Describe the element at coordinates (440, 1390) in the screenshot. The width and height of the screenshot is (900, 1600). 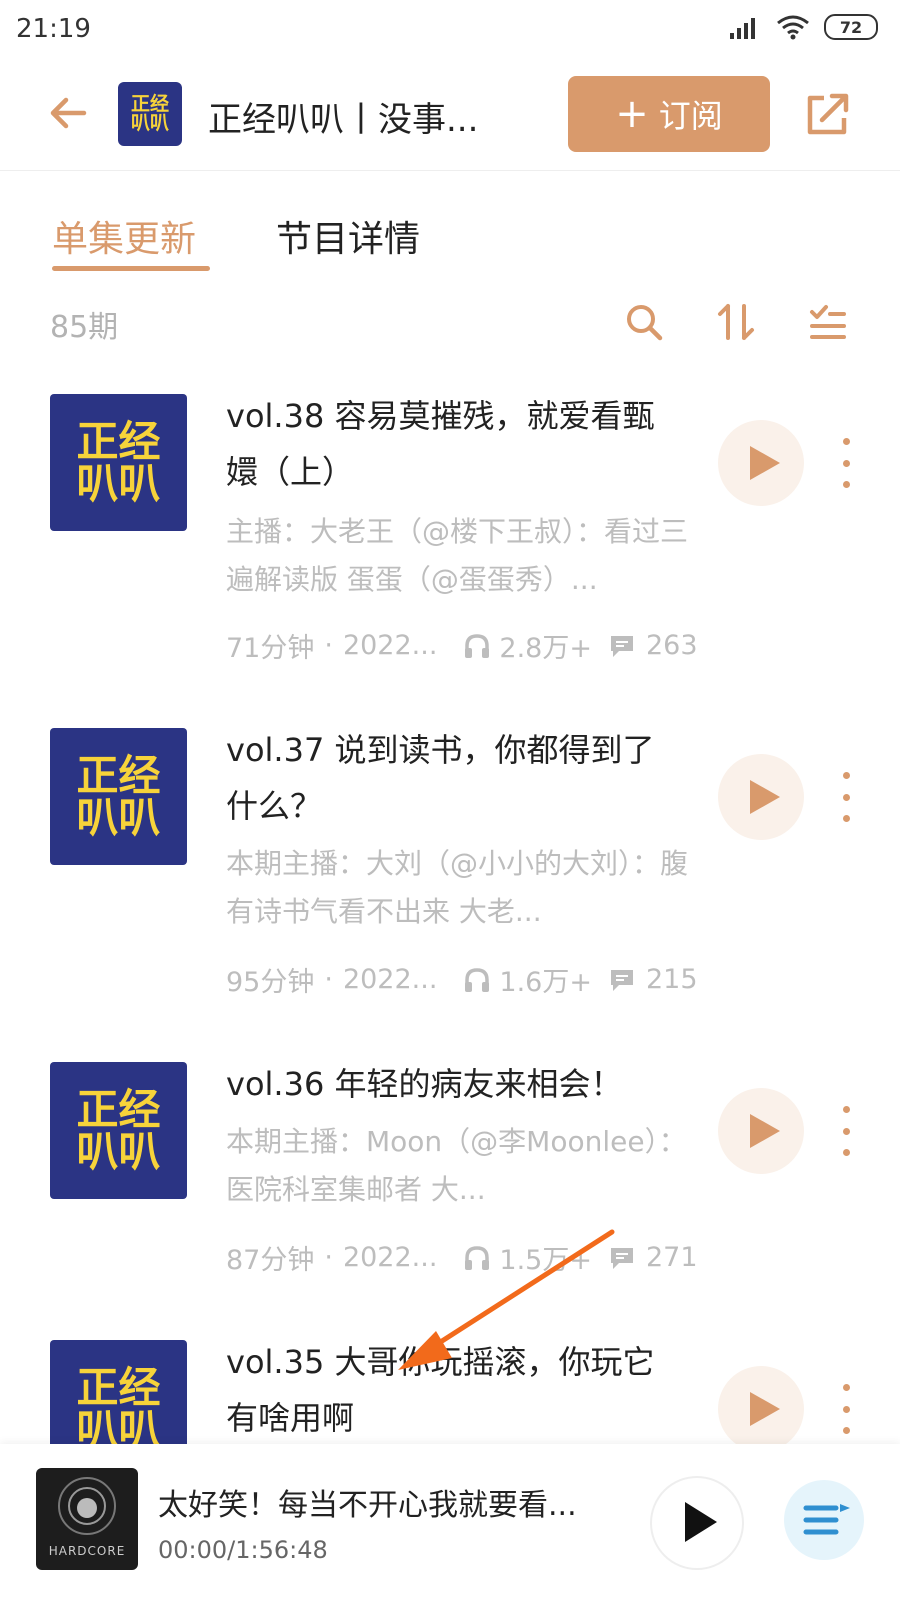
I see `episode-title: vol.35 大哥你玩摇滚，你玩它有啥用啊` at that location.